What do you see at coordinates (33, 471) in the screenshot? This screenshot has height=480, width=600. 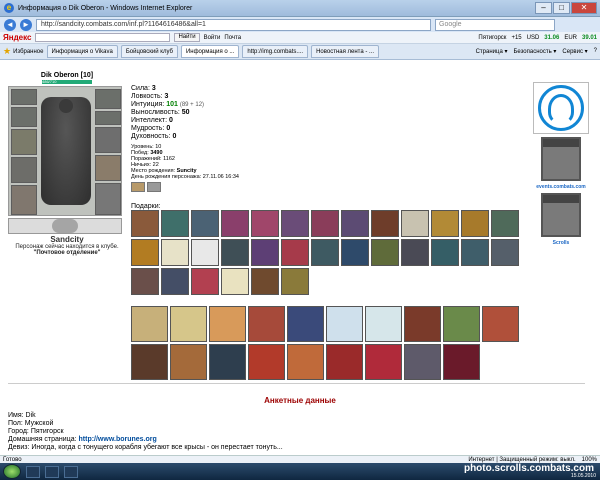 I see `ie-taskbar-icon` at bounding box center [33, 471].